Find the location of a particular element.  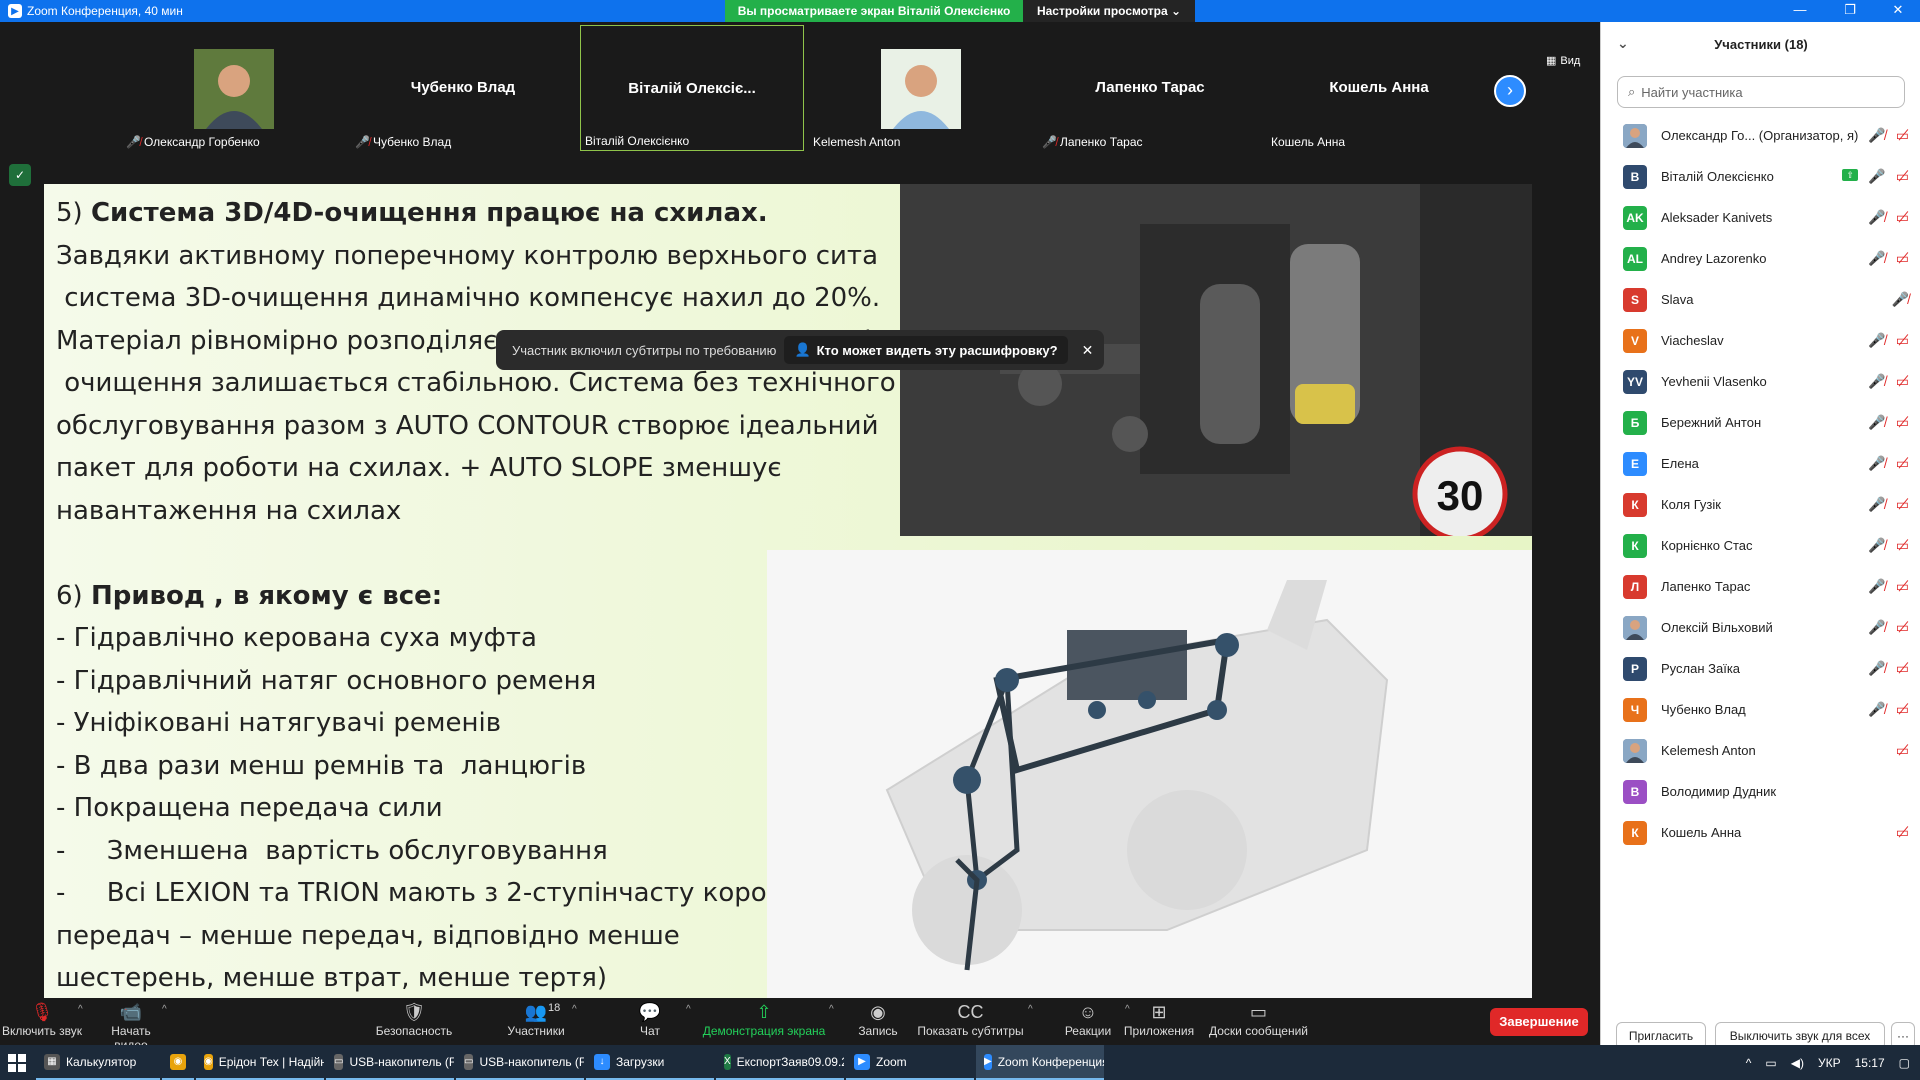

video-tile: Kelemesh Anton is located at coordinates (921, 88).